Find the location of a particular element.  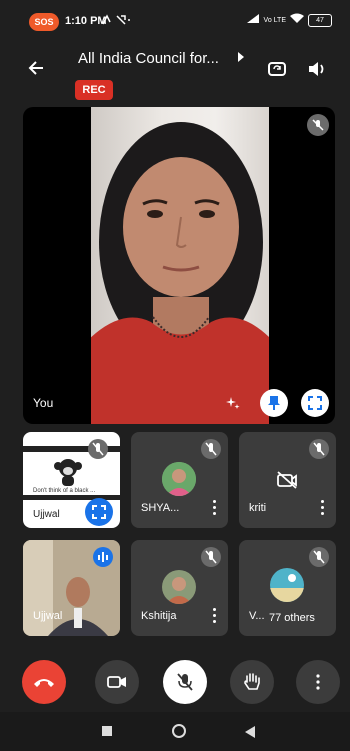

recents-button is located at coordinates (107, 731).